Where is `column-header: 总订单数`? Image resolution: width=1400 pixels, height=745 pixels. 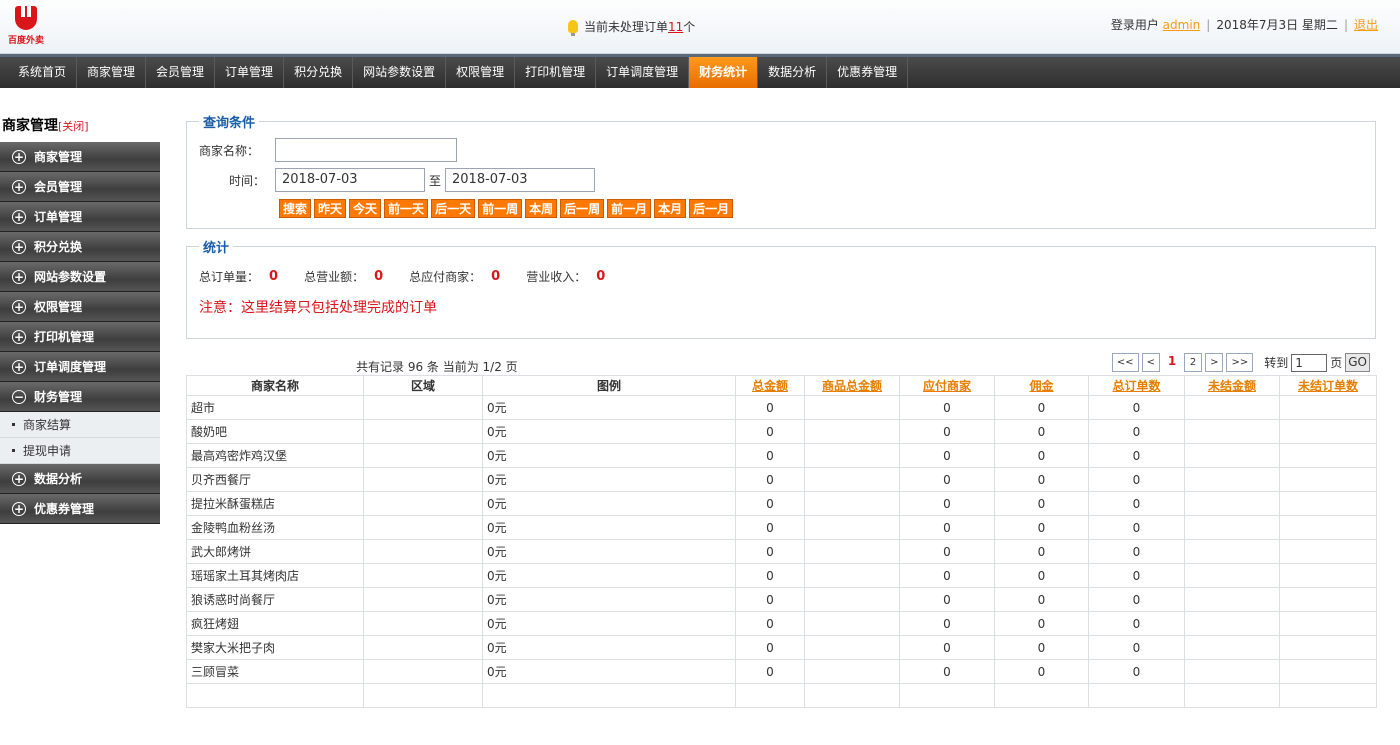 column-header: 总订单数 is located at coordinates (1136, 385).